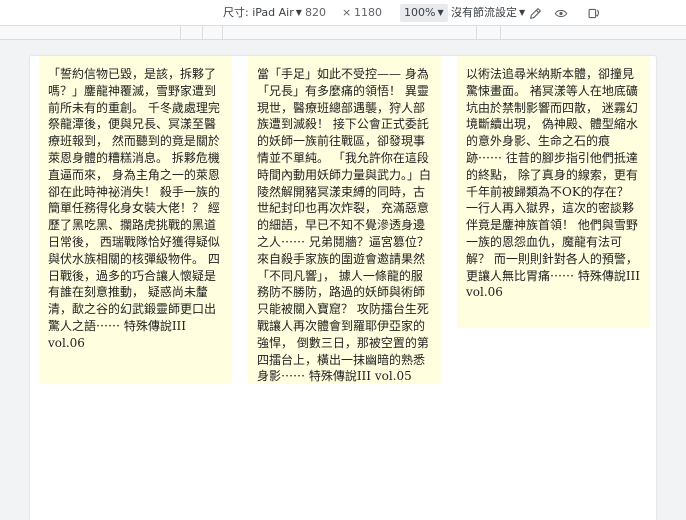  I want to click on times-symbol: ×, so click(347, 12).